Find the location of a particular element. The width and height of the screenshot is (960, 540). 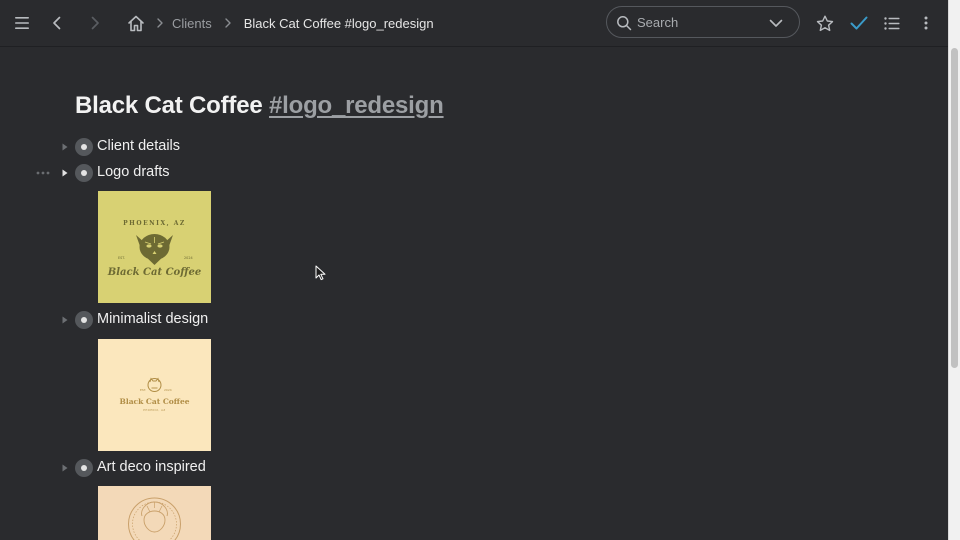

top-toolbar: Clients Black Cat Coffee #logo_redesign is located at coordinates (474, 23).